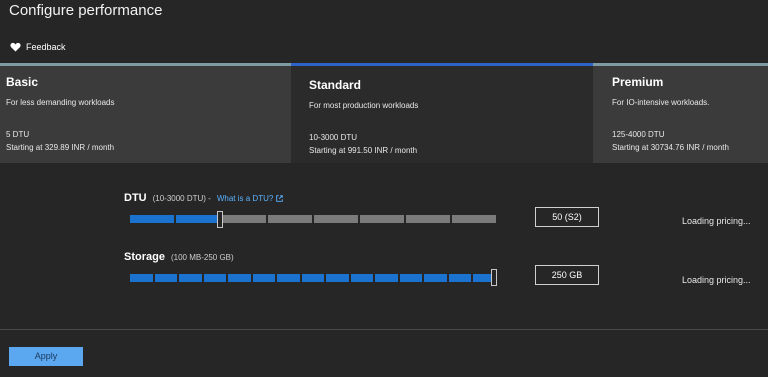  What do you see at coordinates (638, 134) in the screenshot?
I see `tier-dtu-range: 125-4000 DTU` at bounding box center [638, 134].